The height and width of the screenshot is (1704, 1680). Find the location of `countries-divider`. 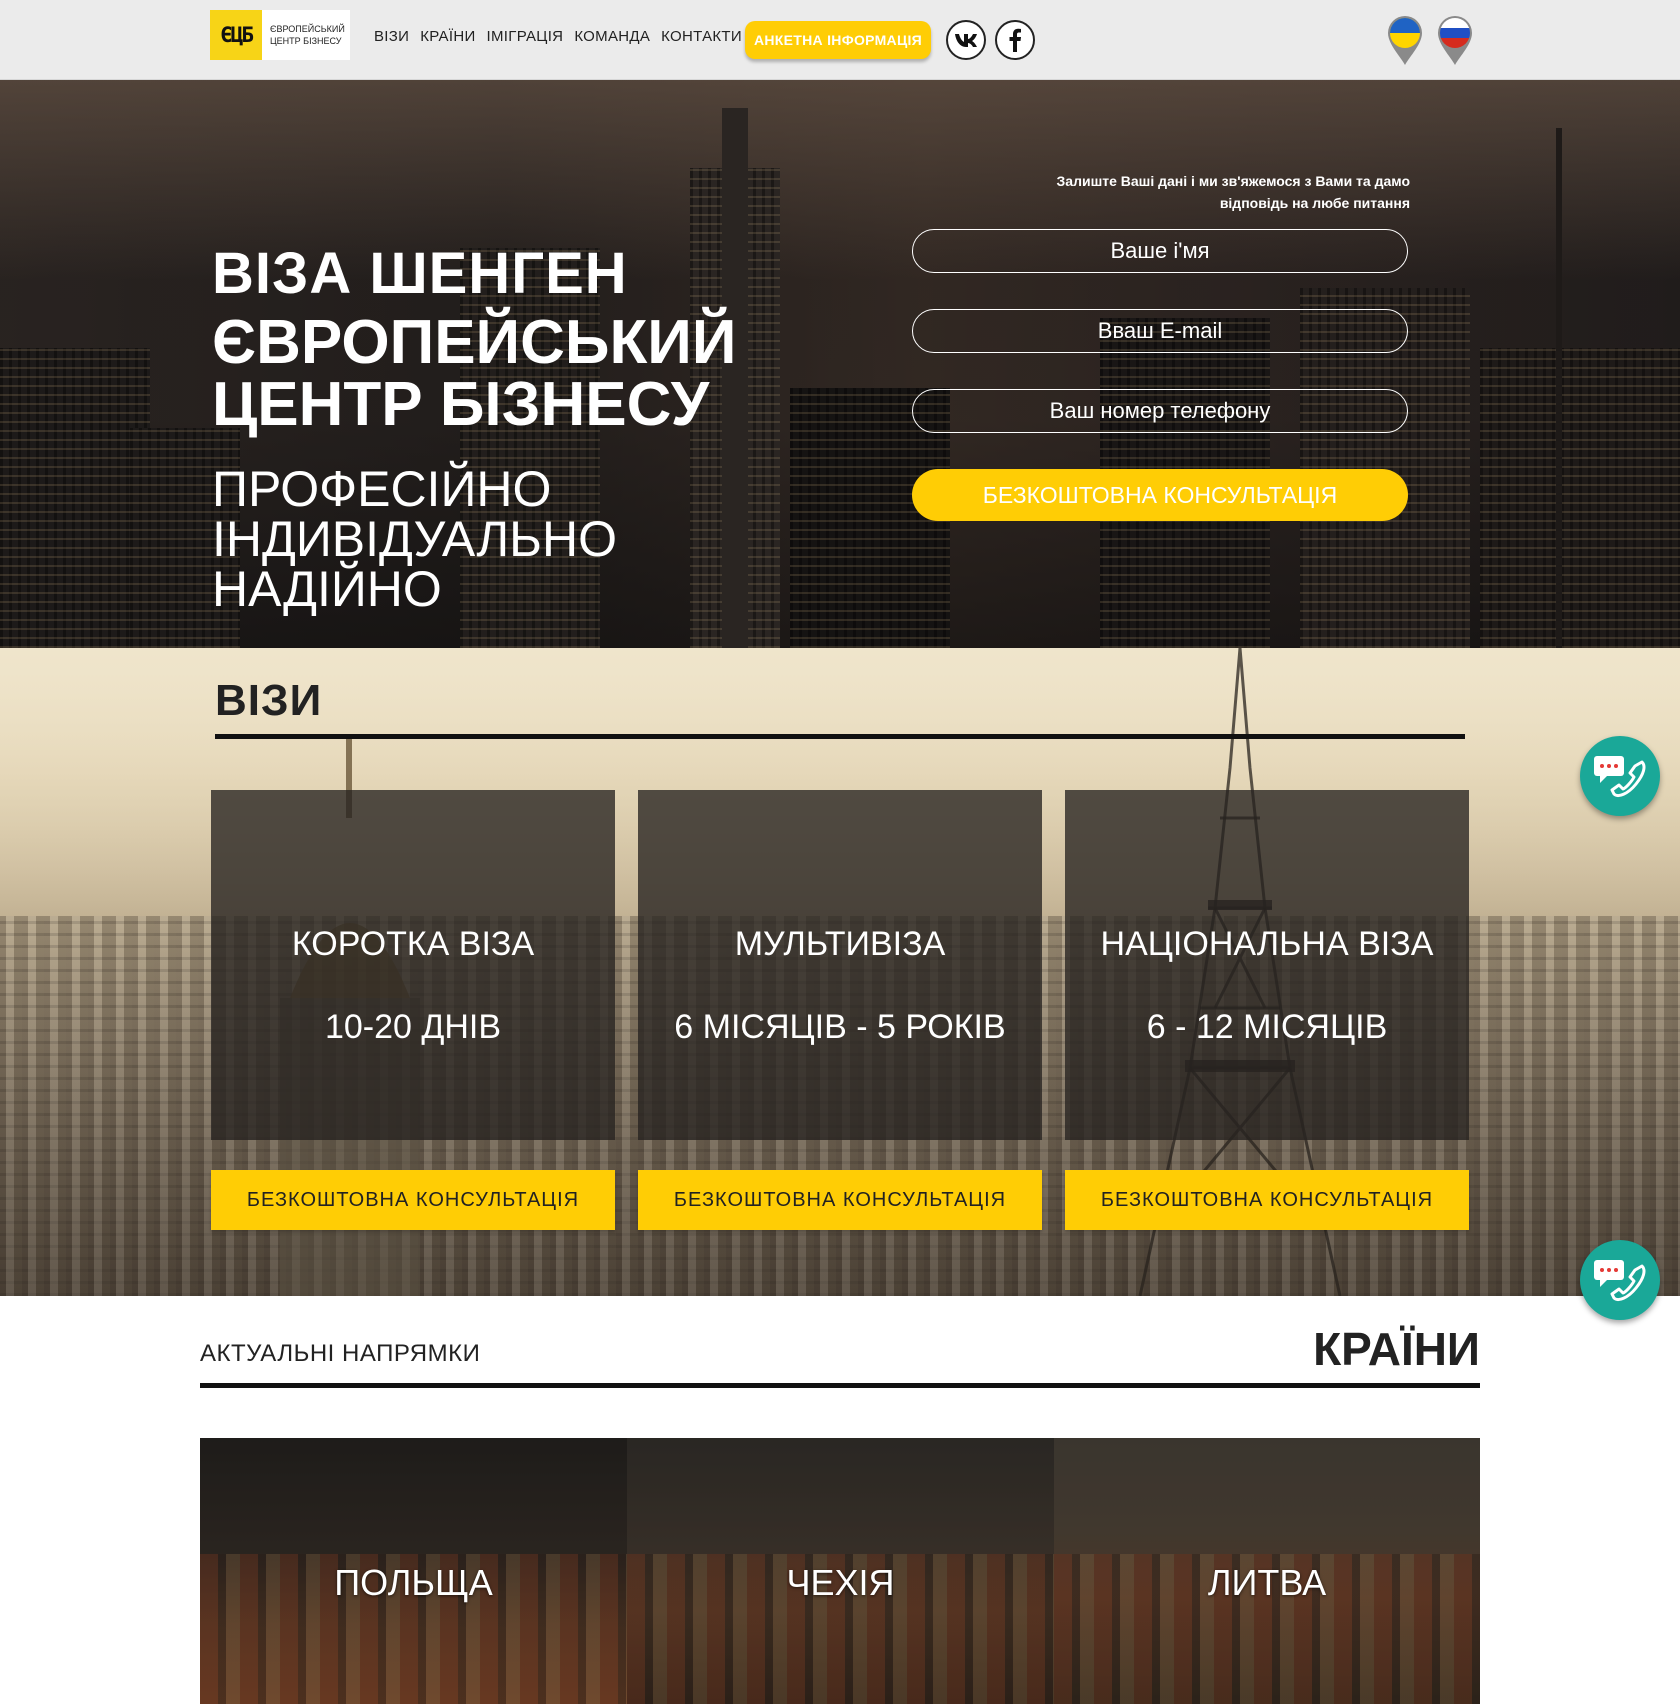

countries-divider is located at coordinates (840, 1385).